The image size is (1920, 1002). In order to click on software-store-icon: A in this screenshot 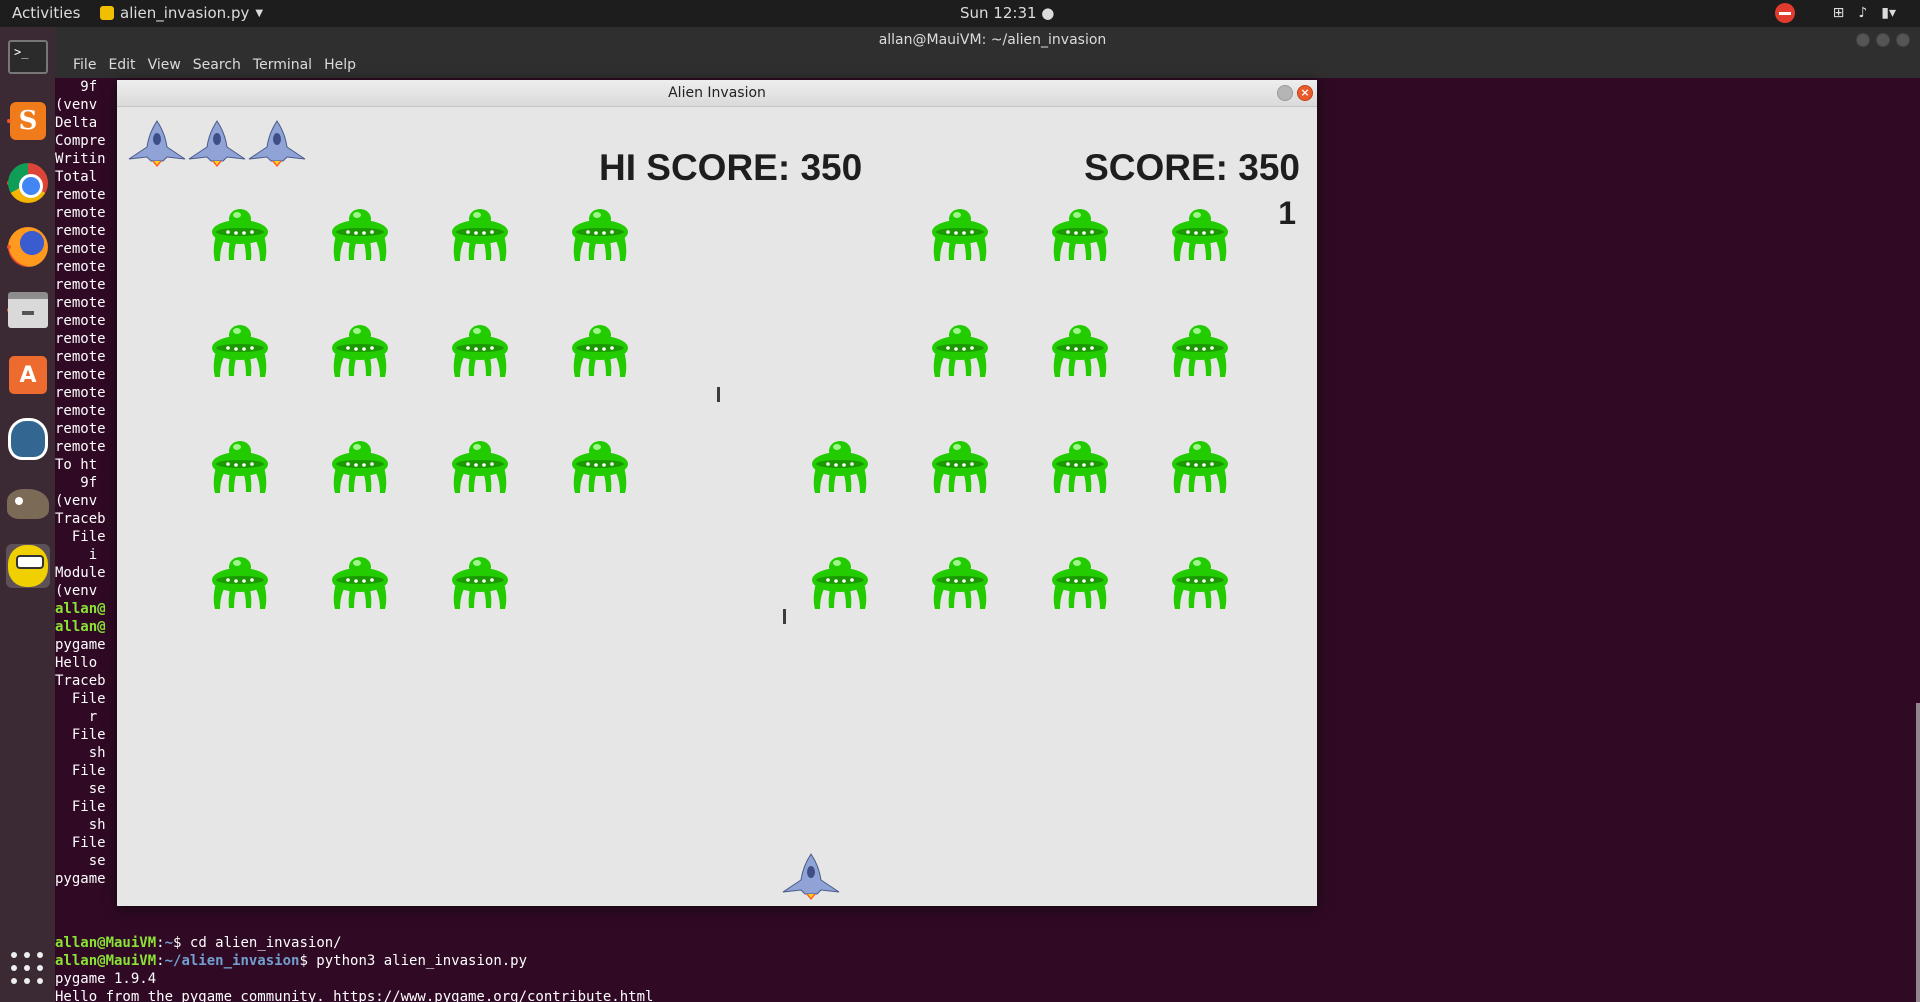, I will do `click(28, 375)`.